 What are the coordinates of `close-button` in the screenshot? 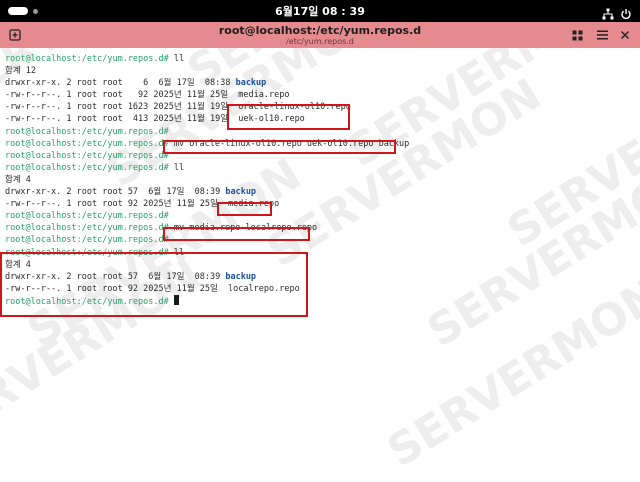 It's located at (625, 35).